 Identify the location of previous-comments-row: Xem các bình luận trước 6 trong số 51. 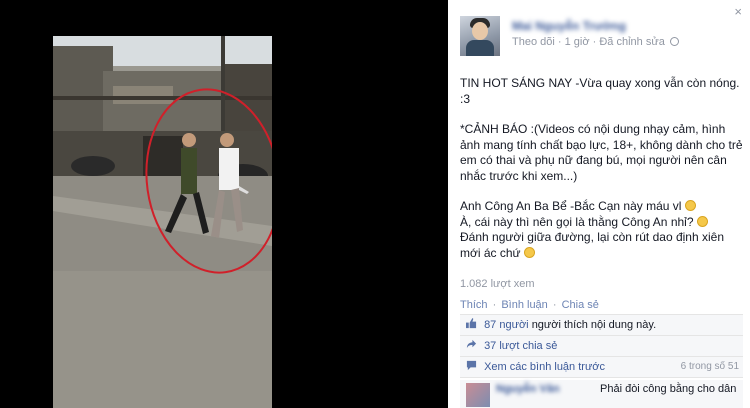
(601, 367).